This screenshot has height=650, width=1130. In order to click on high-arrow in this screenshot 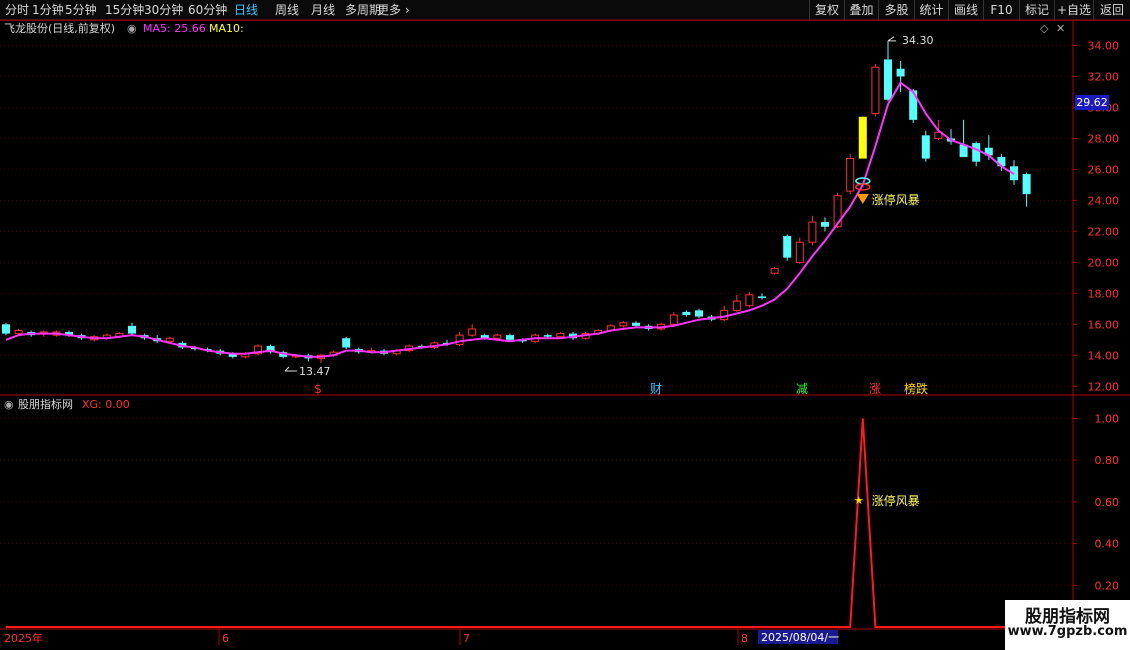, I will do `click(891, 39)`.